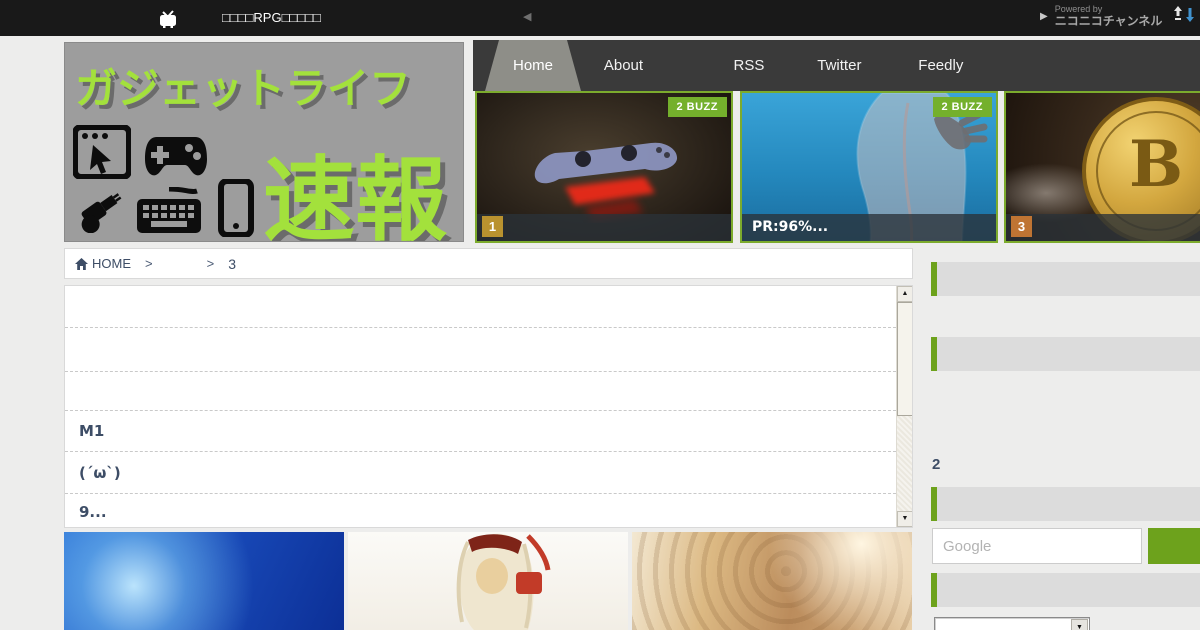  What do you see at coordinates (488, 581) in the screenshot?
I see `article-thumbnail-anime` at bounding box center [488, 581].